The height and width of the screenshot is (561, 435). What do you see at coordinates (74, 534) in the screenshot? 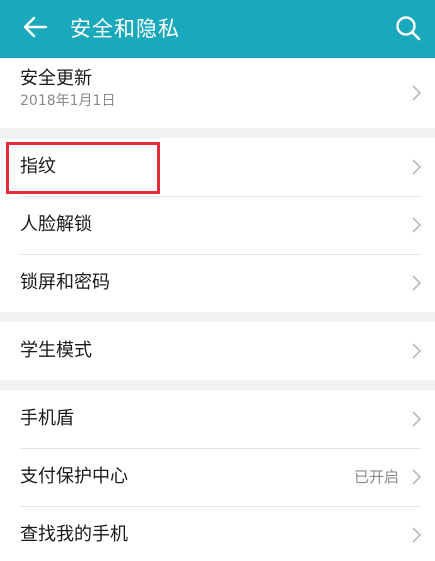
I see `item-label: 查找我的手机` at bounding box center [74, 534].